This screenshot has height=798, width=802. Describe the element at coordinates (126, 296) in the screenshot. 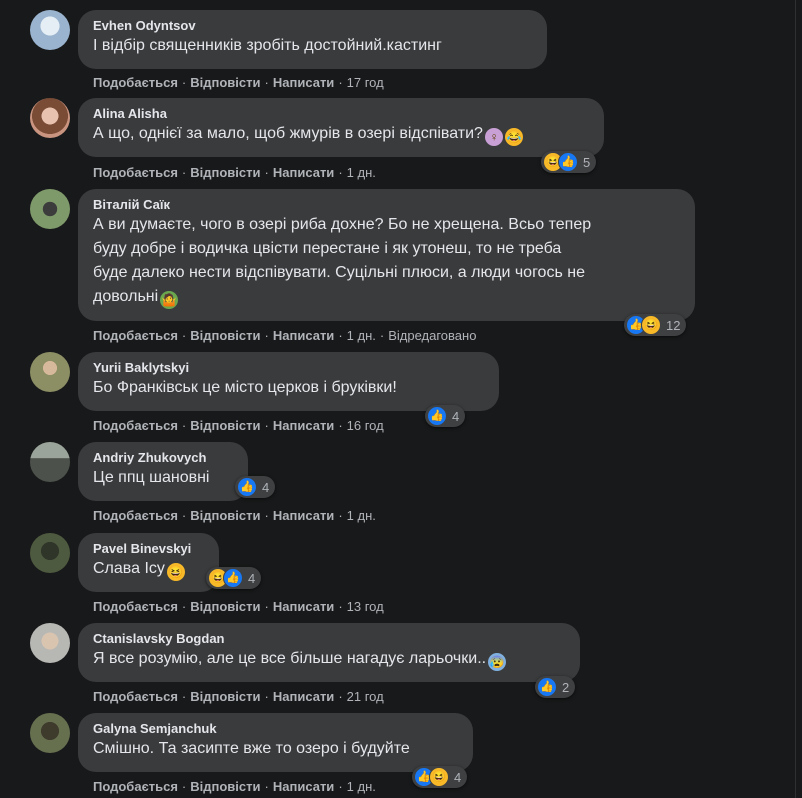

I see `comment-text-line: довольні` at that location.